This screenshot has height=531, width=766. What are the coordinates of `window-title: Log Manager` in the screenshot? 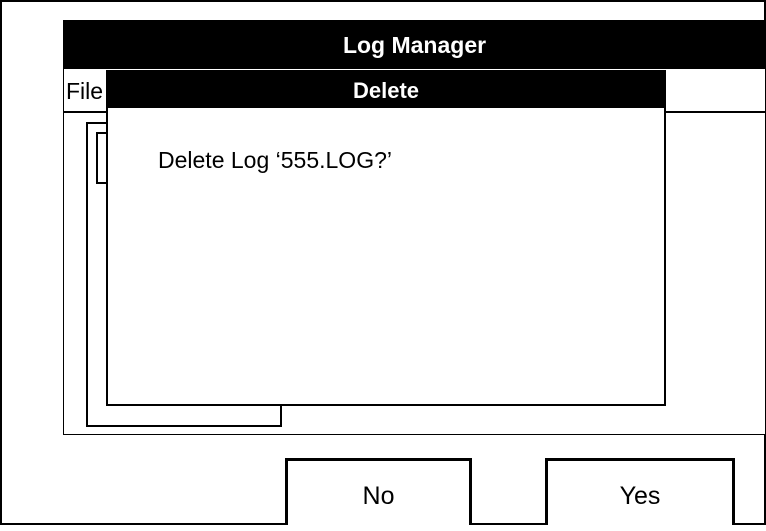 It's located at (414, 45).